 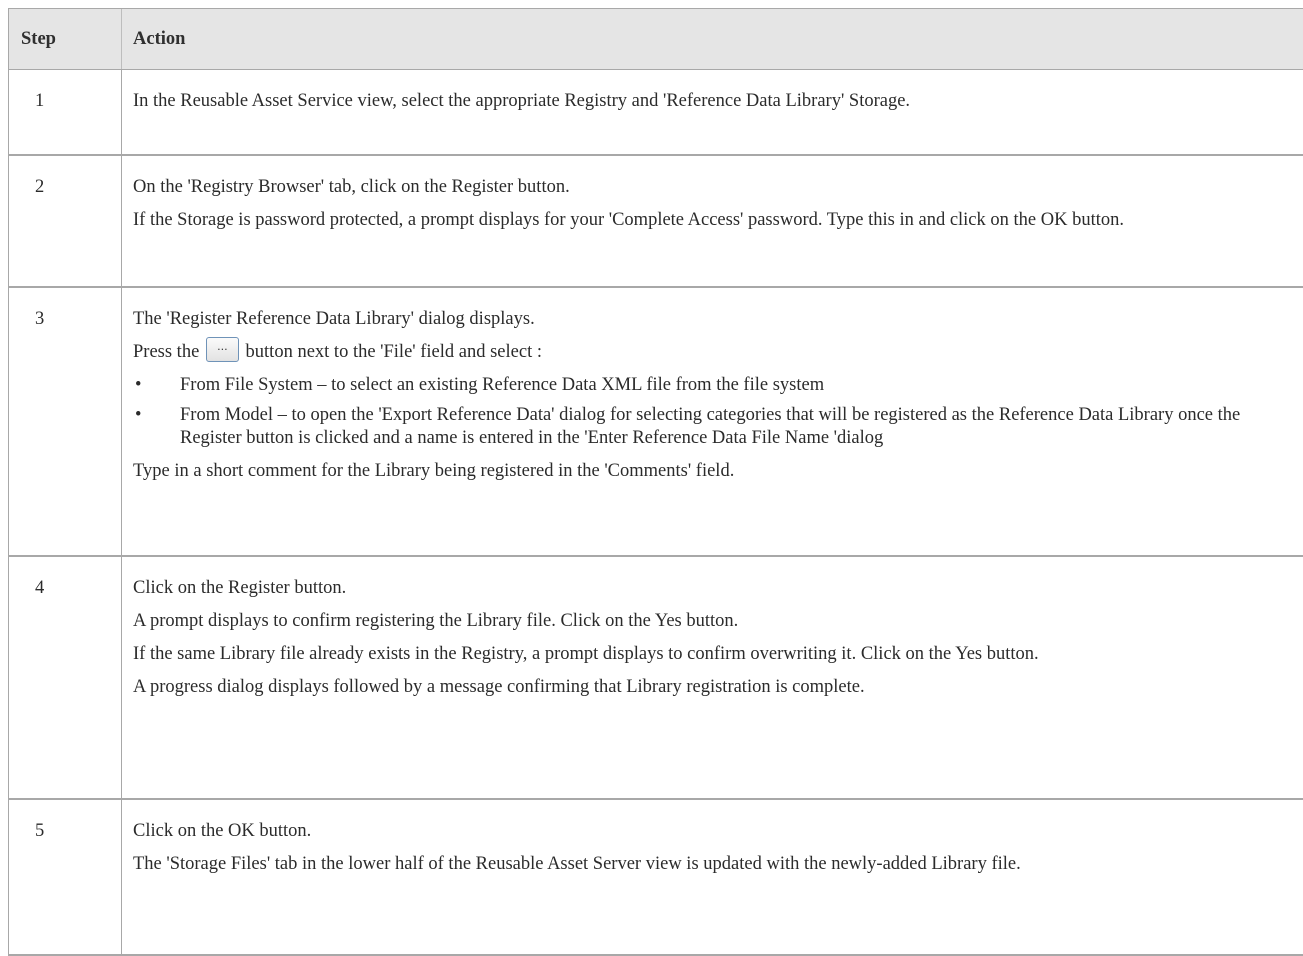 I want to click on step-number: 2, so click(x=65, y=221).